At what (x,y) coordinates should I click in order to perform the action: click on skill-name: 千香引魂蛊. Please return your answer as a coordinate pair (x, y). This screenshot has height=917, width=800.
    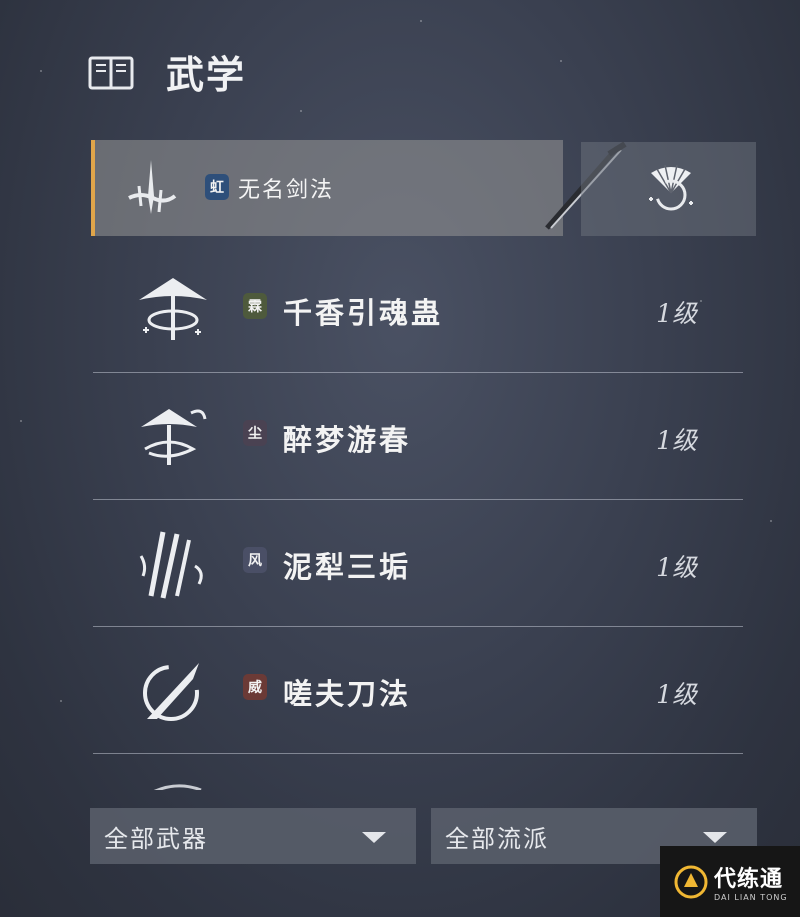
    Looking at the image, I should click on (363, 313).